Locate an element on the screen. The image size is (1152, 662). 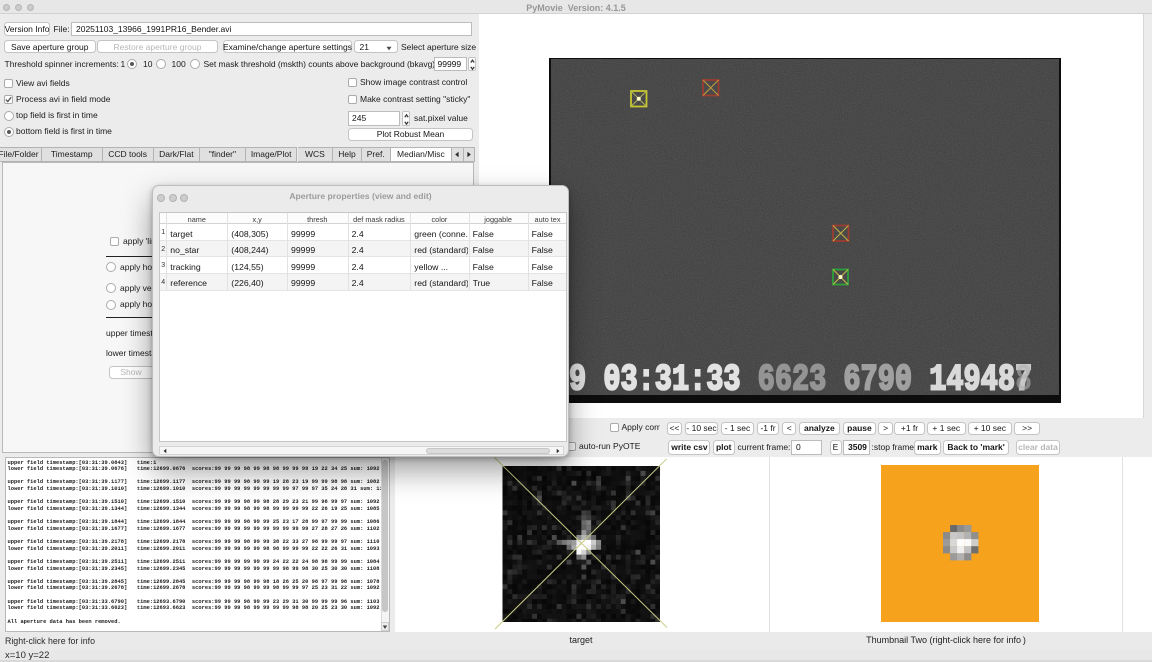
svg-text: 8 is located at coordinates (1023, 379).